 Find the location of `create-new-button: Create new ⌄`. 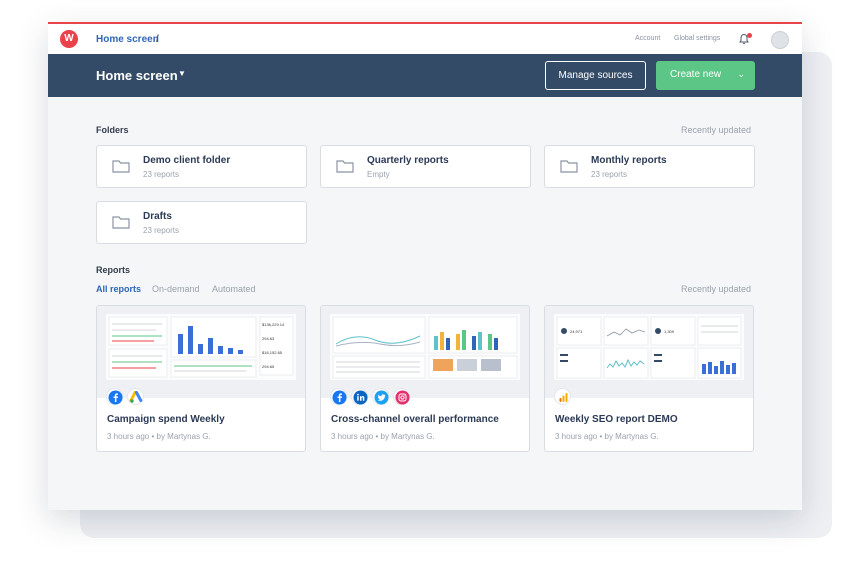

create-new-button: Create new ⌄ is located at coordinates (705, 75).